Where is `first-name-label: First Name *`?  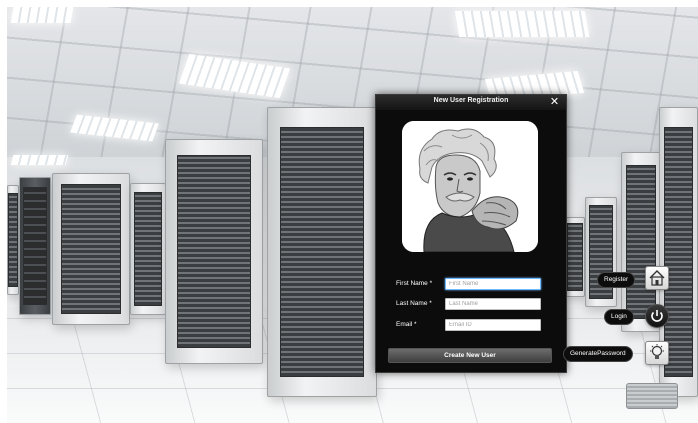
first-name-label: First Name * is located at coordinates (414, 283).